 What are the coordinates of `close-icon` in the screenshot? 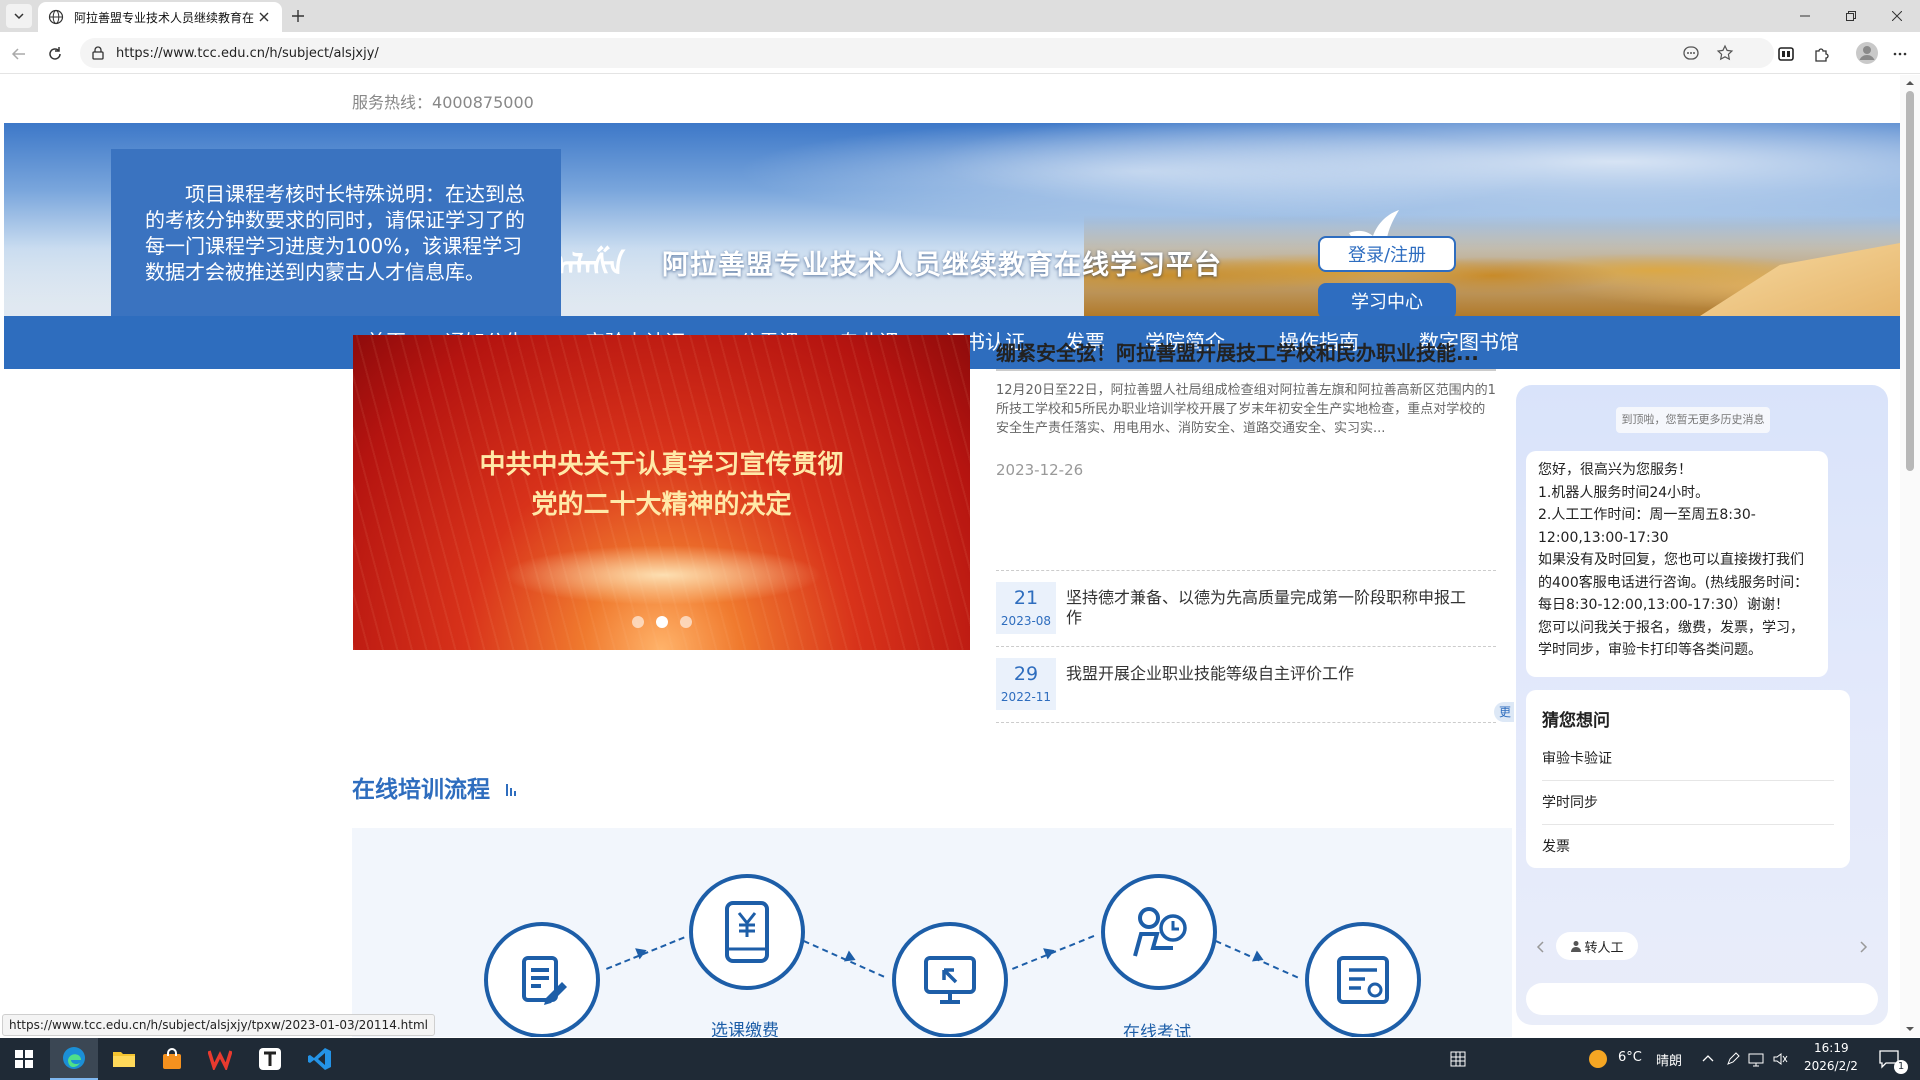 It's located at (1897, 16).